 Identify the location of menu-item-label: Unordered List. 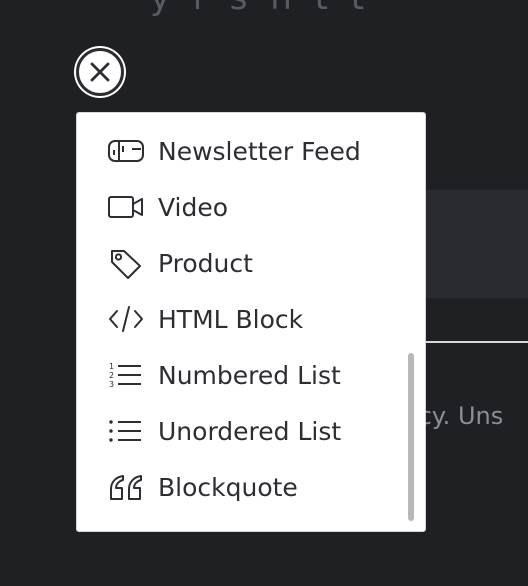
(250, 431).